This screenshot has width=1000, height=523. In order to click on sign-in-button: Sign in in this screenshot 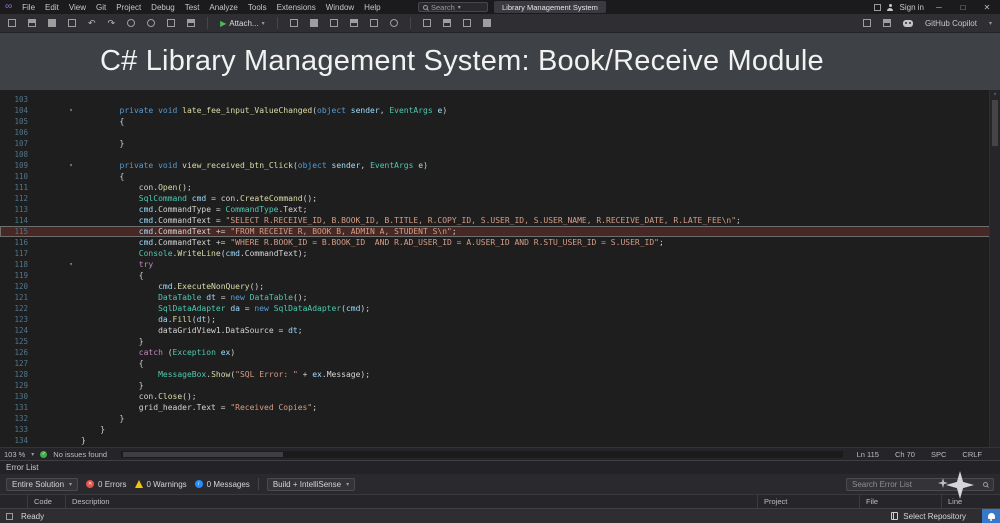, I will do `click(912, 7)`.